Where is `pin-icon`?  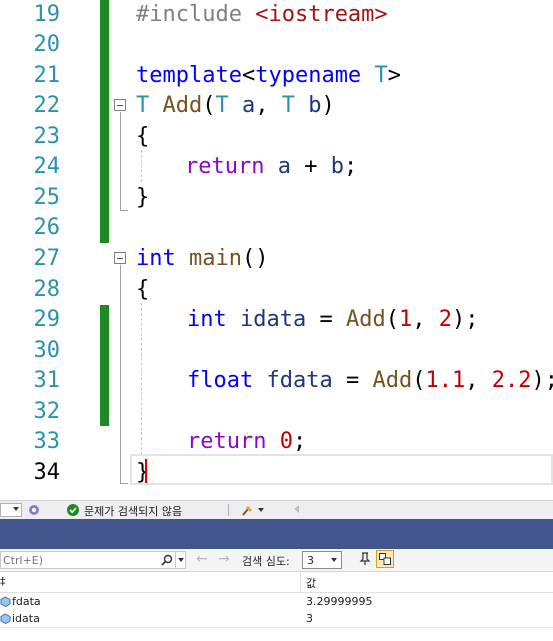 pin-icon is located at coordinates (365, 559).